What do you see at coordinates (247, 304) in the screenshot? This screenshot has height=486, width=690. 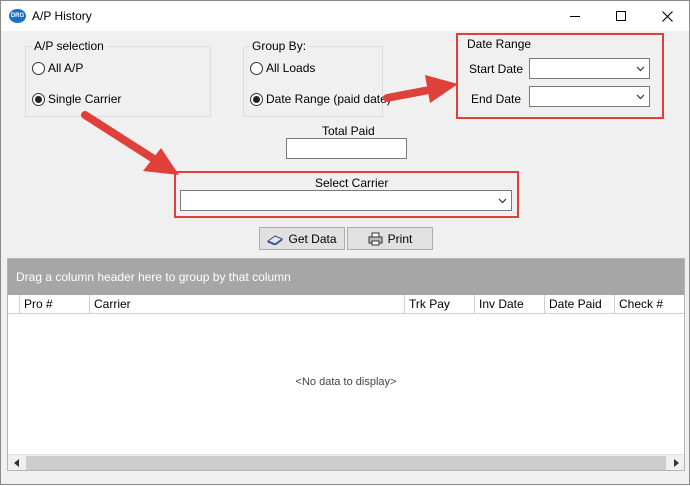 I see `column-header-carrier: Carrier` at bounding box center [247, 304].